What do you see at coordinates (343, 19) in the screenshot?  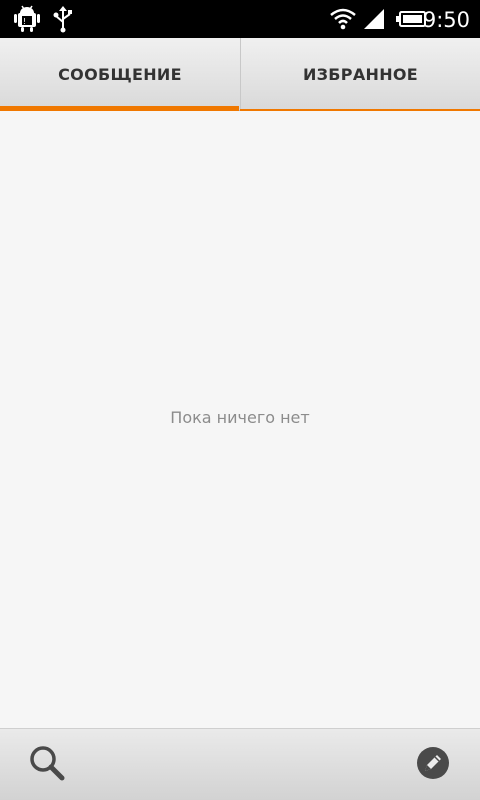 I see `wifi-icon` at bounding box center [343, 19].